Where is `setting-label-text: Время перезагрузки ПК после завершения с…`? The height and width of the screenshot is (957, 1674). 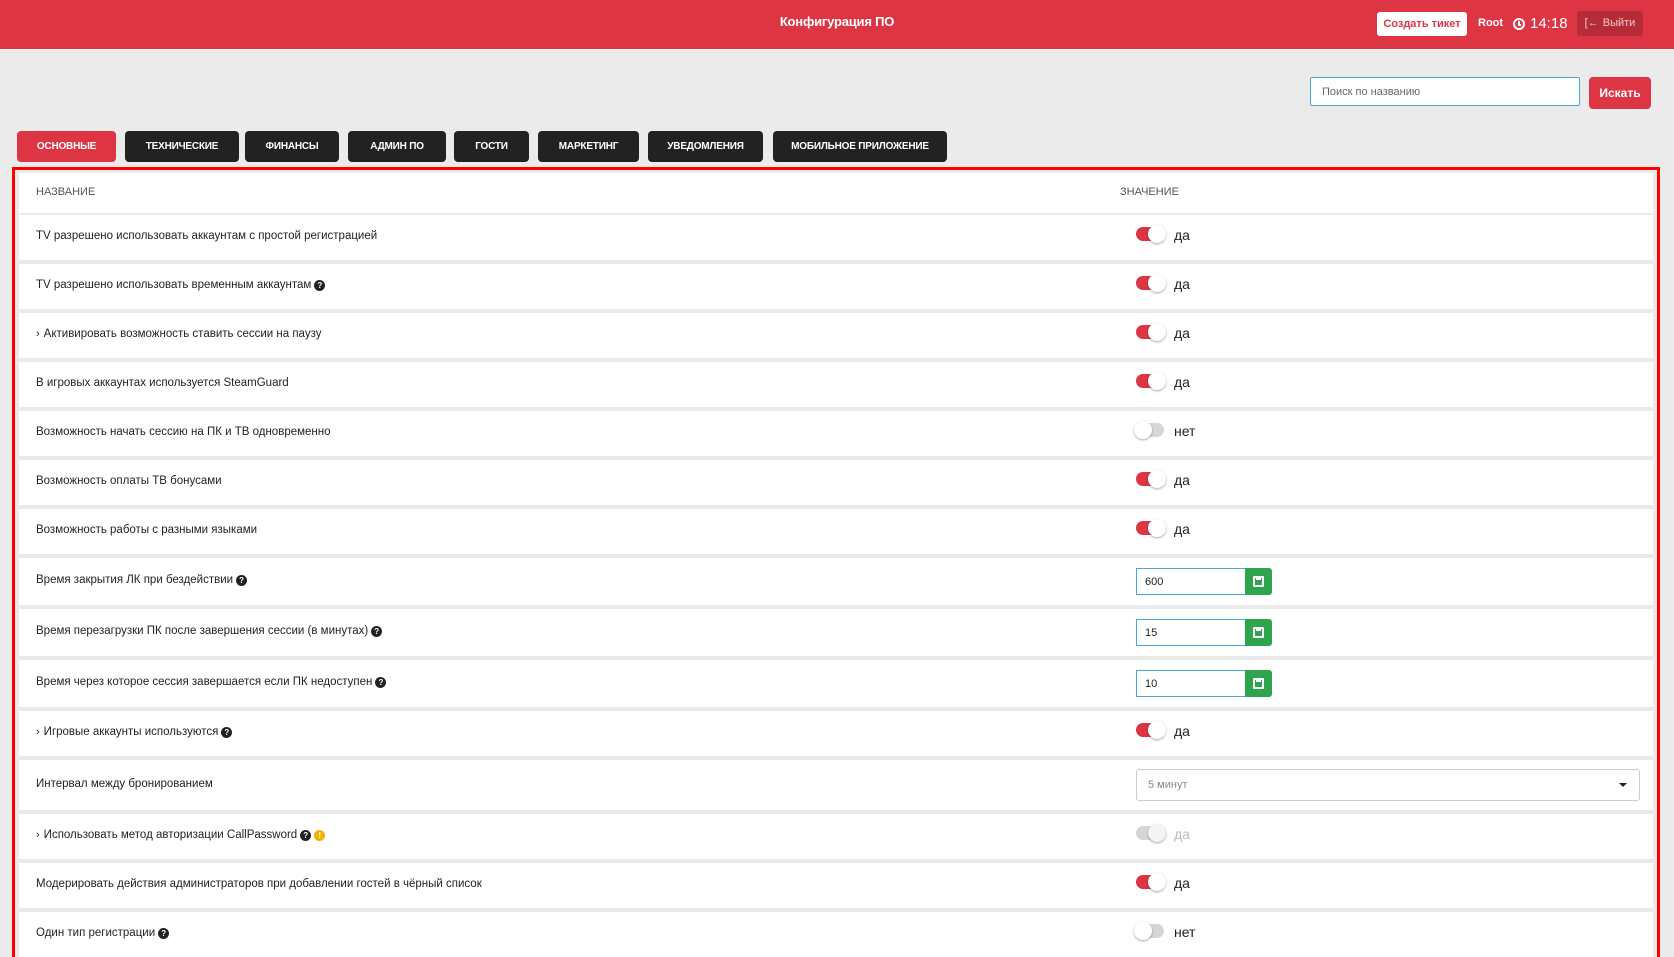 setting-label-text: Время перезагрузки ПК после завершения с… is located at coordinates (202, 631).